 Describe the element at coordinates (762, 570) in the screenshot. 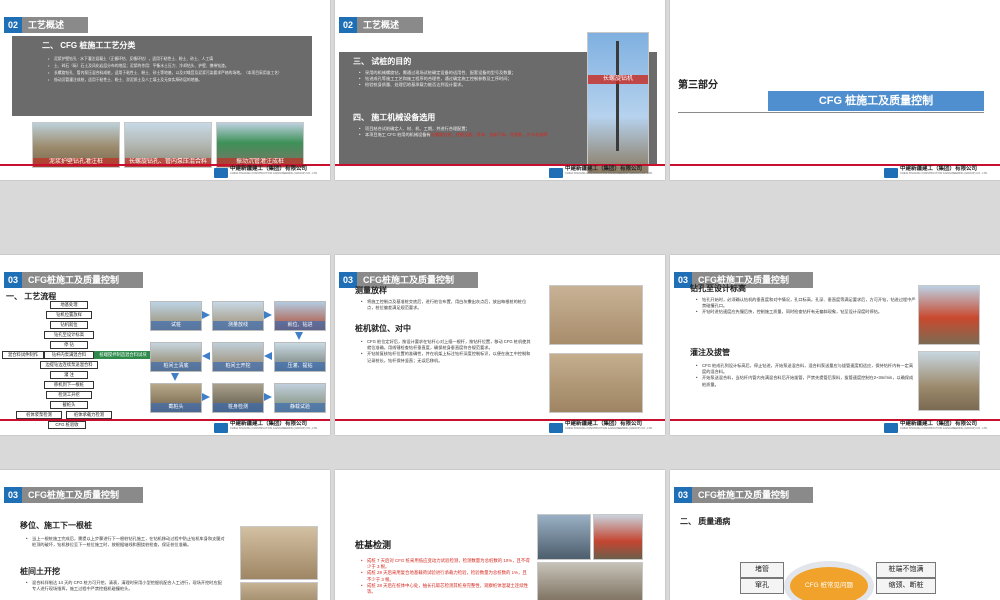

I see `issue-box: 堵管` at that location.